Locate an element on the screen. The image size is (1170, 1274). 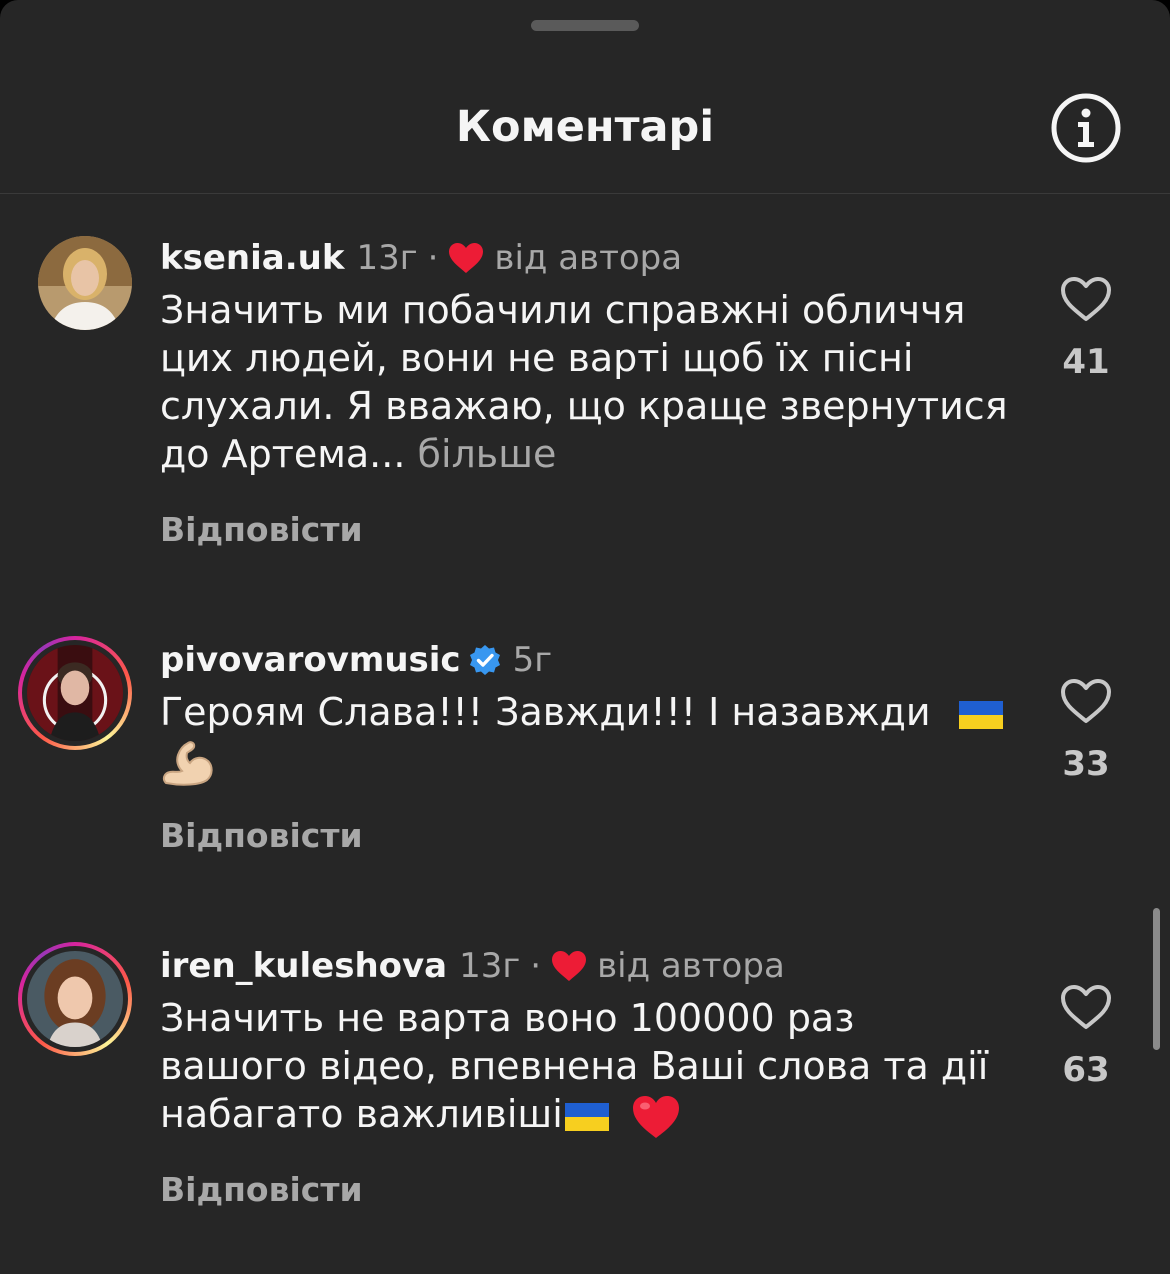
comment-body: Героям Слава!!! Завжди!!! І назавжди is located at coordinates (545, 712).